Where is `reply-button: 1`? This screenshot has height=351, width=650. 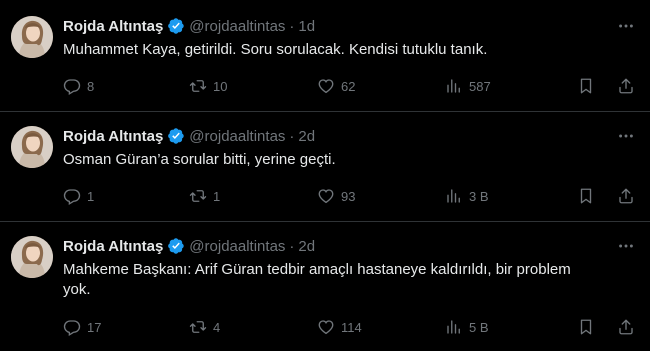
reply-button: 1 is located at coordinates (78, 196).